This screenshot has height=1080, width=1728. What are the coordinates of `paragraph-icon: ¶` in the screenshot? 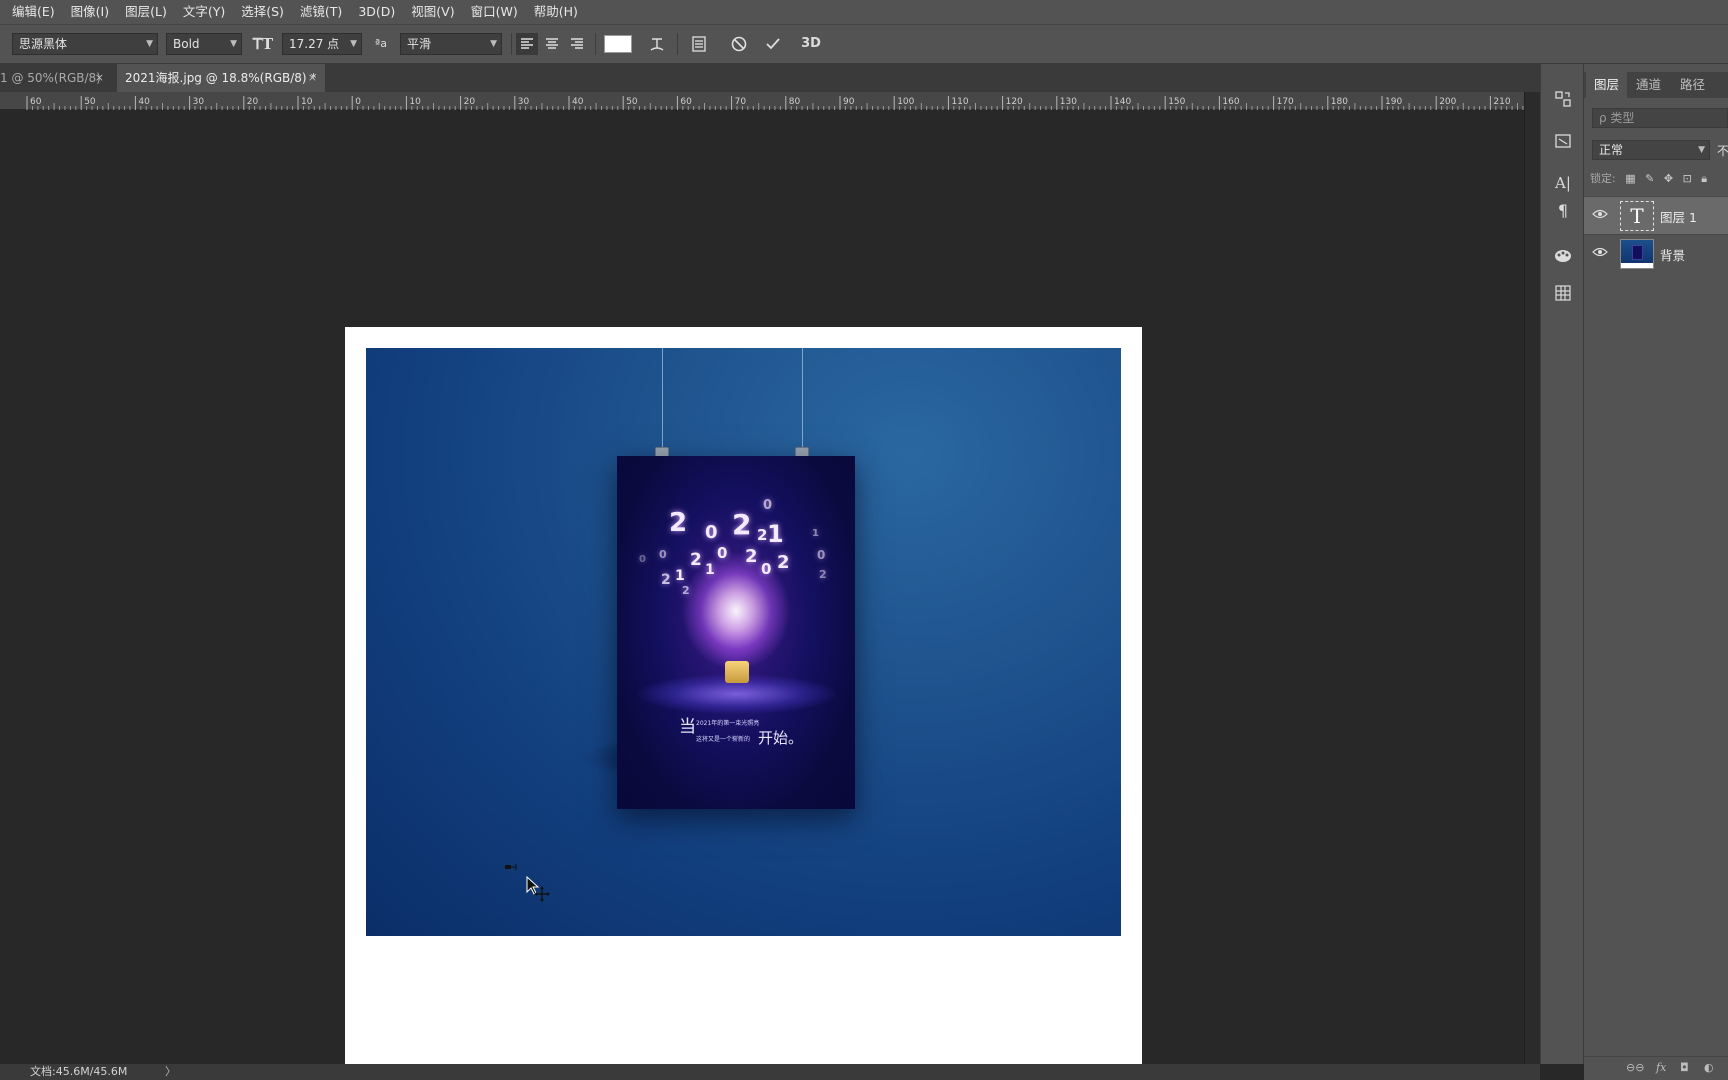 It's located at (1563, 211).